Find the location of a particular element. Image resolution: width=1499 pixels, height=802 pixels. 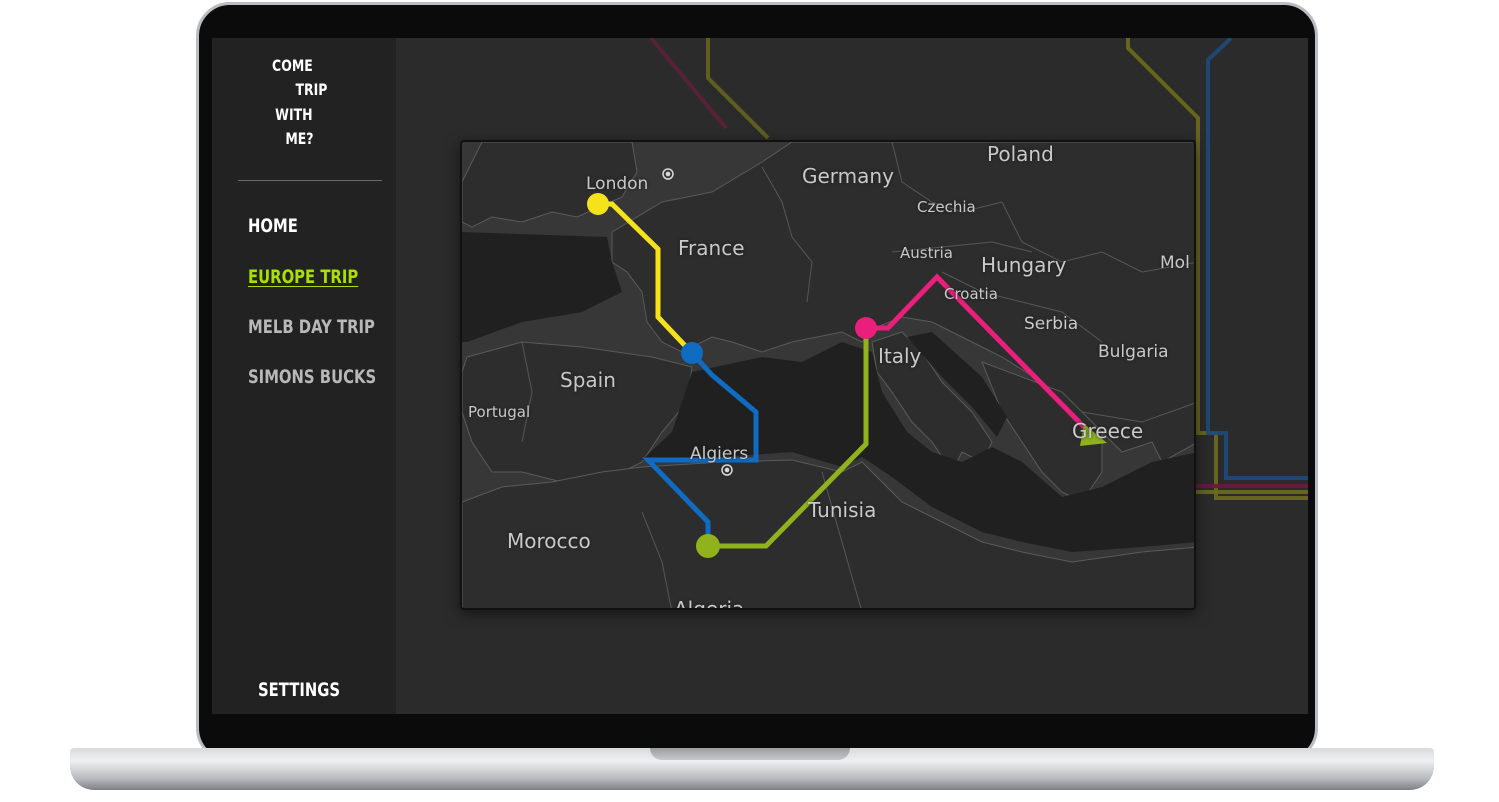

atlantic-sea is located at coordinates (542, 287).